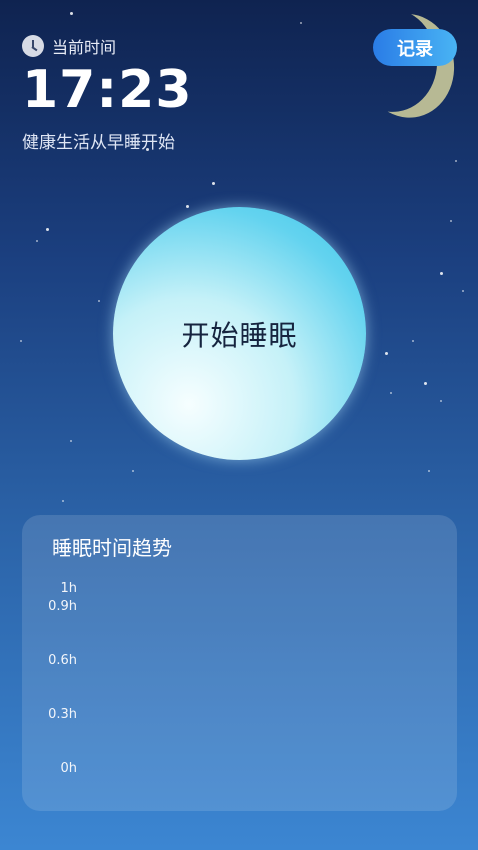 The height and width of the screenshot is (850, 478). Describe the element at coordinates (62, 660) in the screenshot. I see `y-tick-label: 0.6h` at that location.